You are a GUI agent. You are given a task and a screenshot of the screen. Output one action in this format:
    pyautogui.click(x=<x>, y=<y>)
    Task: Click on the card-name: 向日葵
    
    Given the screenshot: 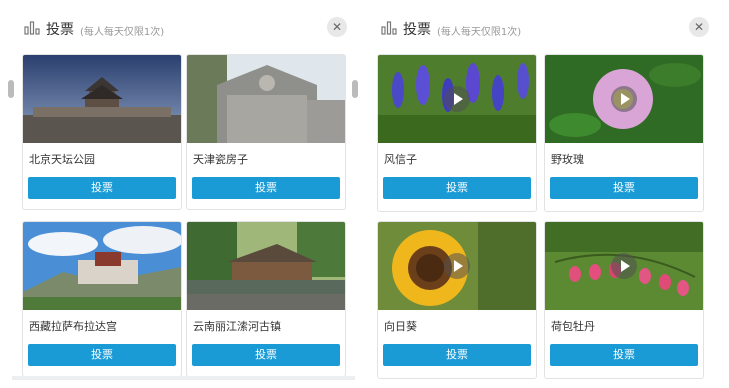 What is the action you would take?
    pyautogui.click(x=400, y=326)
    